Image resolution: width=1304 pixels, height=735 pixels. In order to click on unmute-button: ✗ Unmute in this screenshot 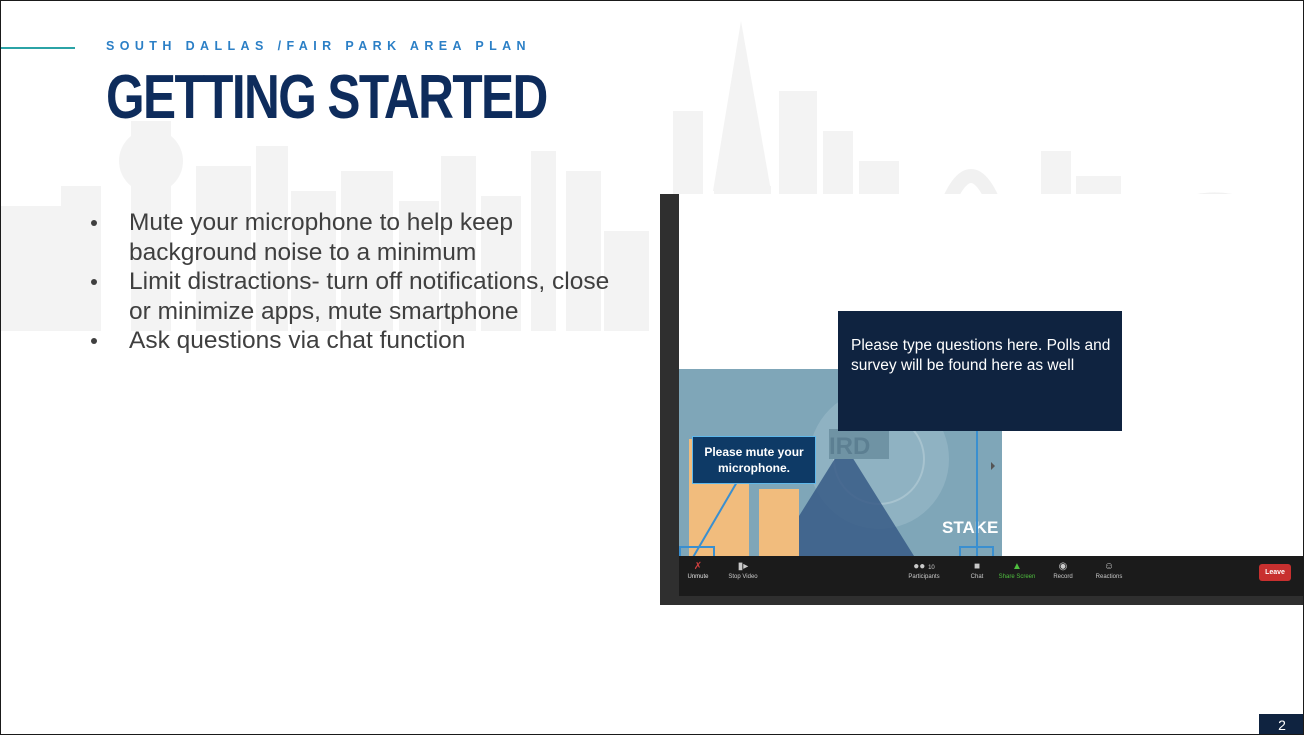, I will do `click(698, 570)`.